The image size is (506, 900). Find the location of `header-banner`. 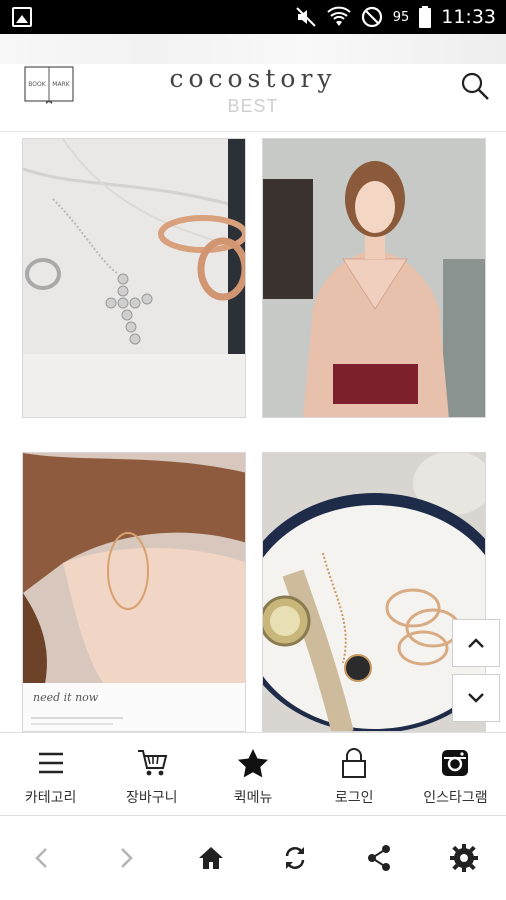

header-banner is located at coordinates (253, 49).